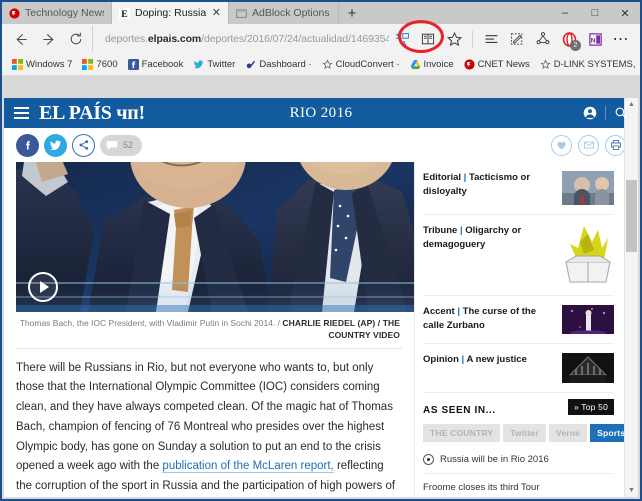  What do you see at coordinates (241, 13) in the screenshot?
I see `window-icon` at bounding box center [241, 13].